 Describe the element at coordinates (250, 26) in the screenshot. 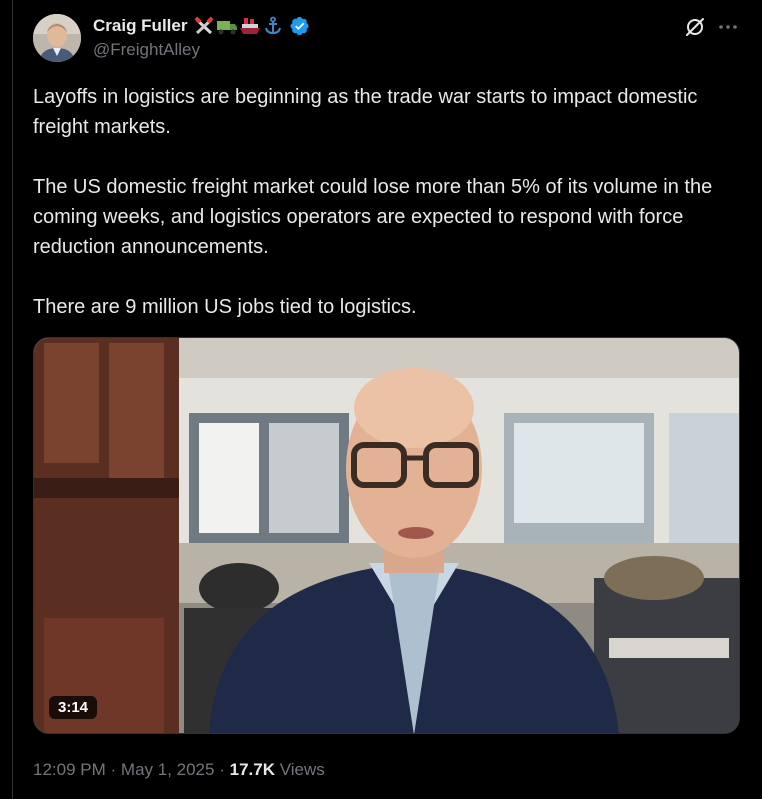

I see `ship-emoji` at that location.